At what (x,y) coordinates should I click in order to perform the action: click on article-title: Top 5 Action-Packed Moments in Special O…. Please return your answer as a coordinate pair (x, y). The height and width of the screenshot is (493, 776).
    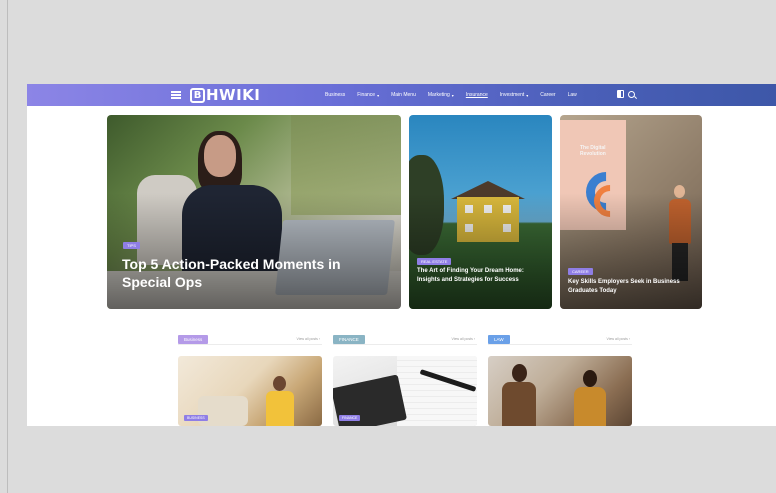
    Looking at the image, I should click on (247, 273).